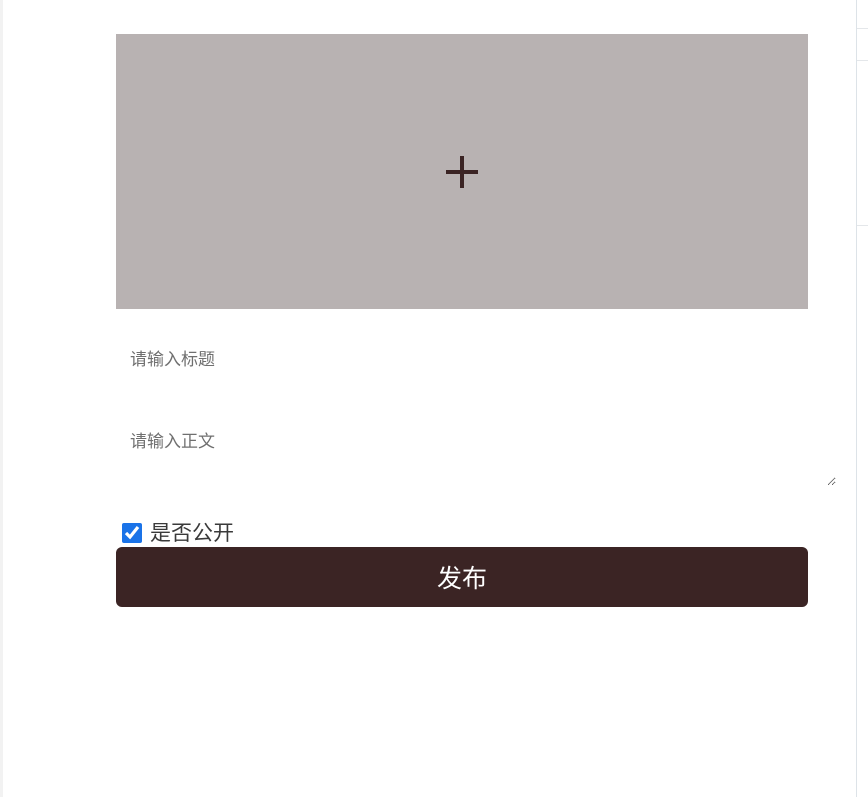 Image resolution: width=868 pixels, height=797 pixels. What do you see at coordinates (476, 453) in the screenshot?
I see `body-textarea` at bounding box center [476, 453].